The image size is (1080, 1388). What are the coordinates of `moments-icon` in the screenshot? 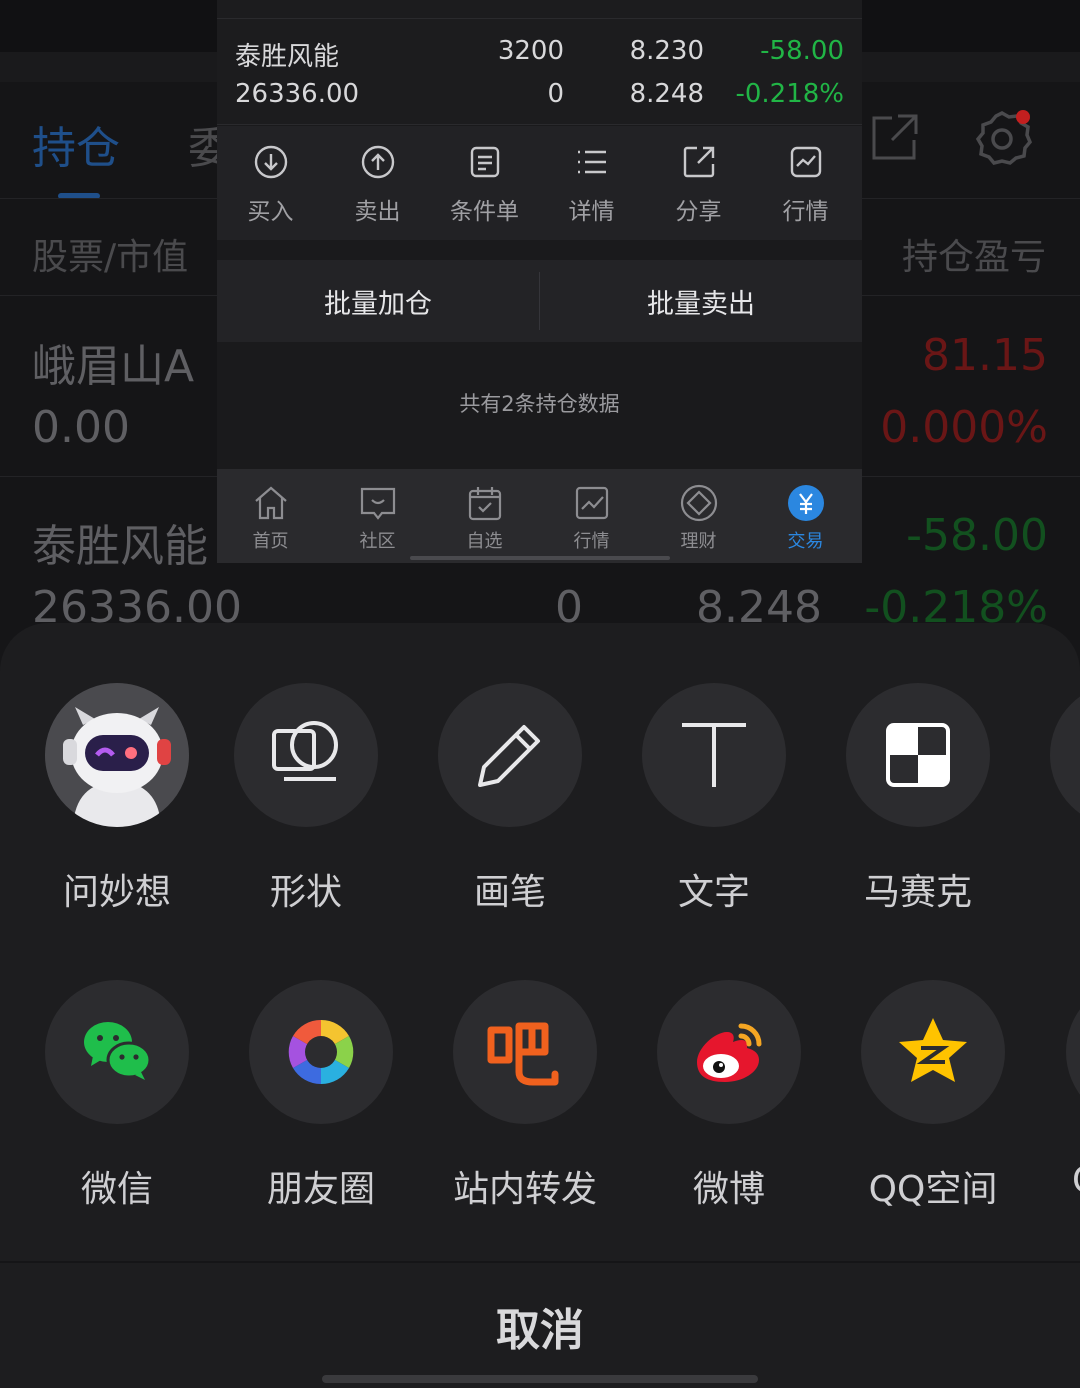 It's located at (321, 1052).